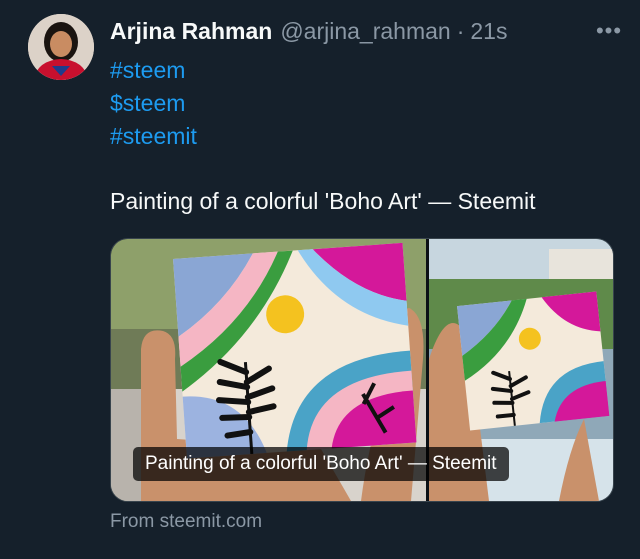  I want to click on timestamp: 21s, so click(488, 31).